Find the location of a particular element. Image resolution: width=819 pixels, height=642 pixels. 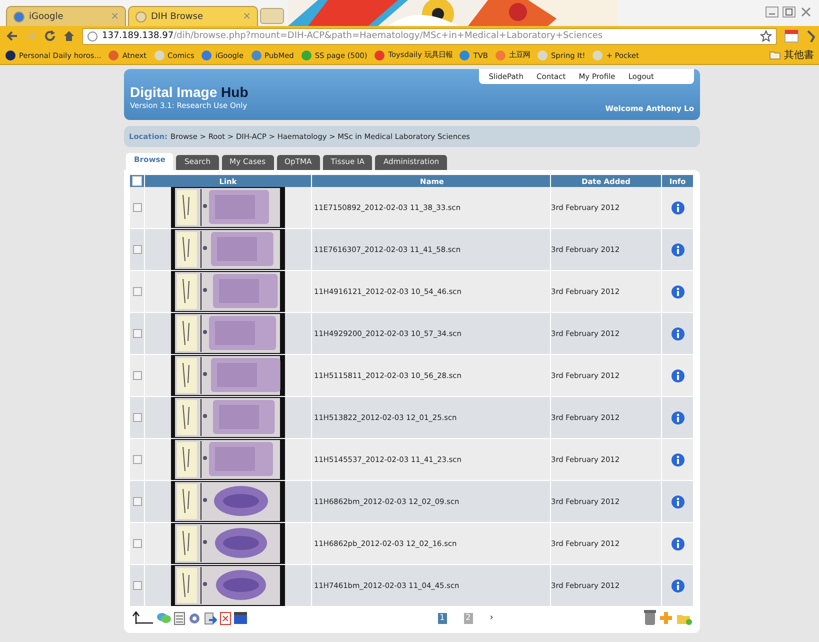

browser-tab: iGoogle × is located at coordinates (66, 16).